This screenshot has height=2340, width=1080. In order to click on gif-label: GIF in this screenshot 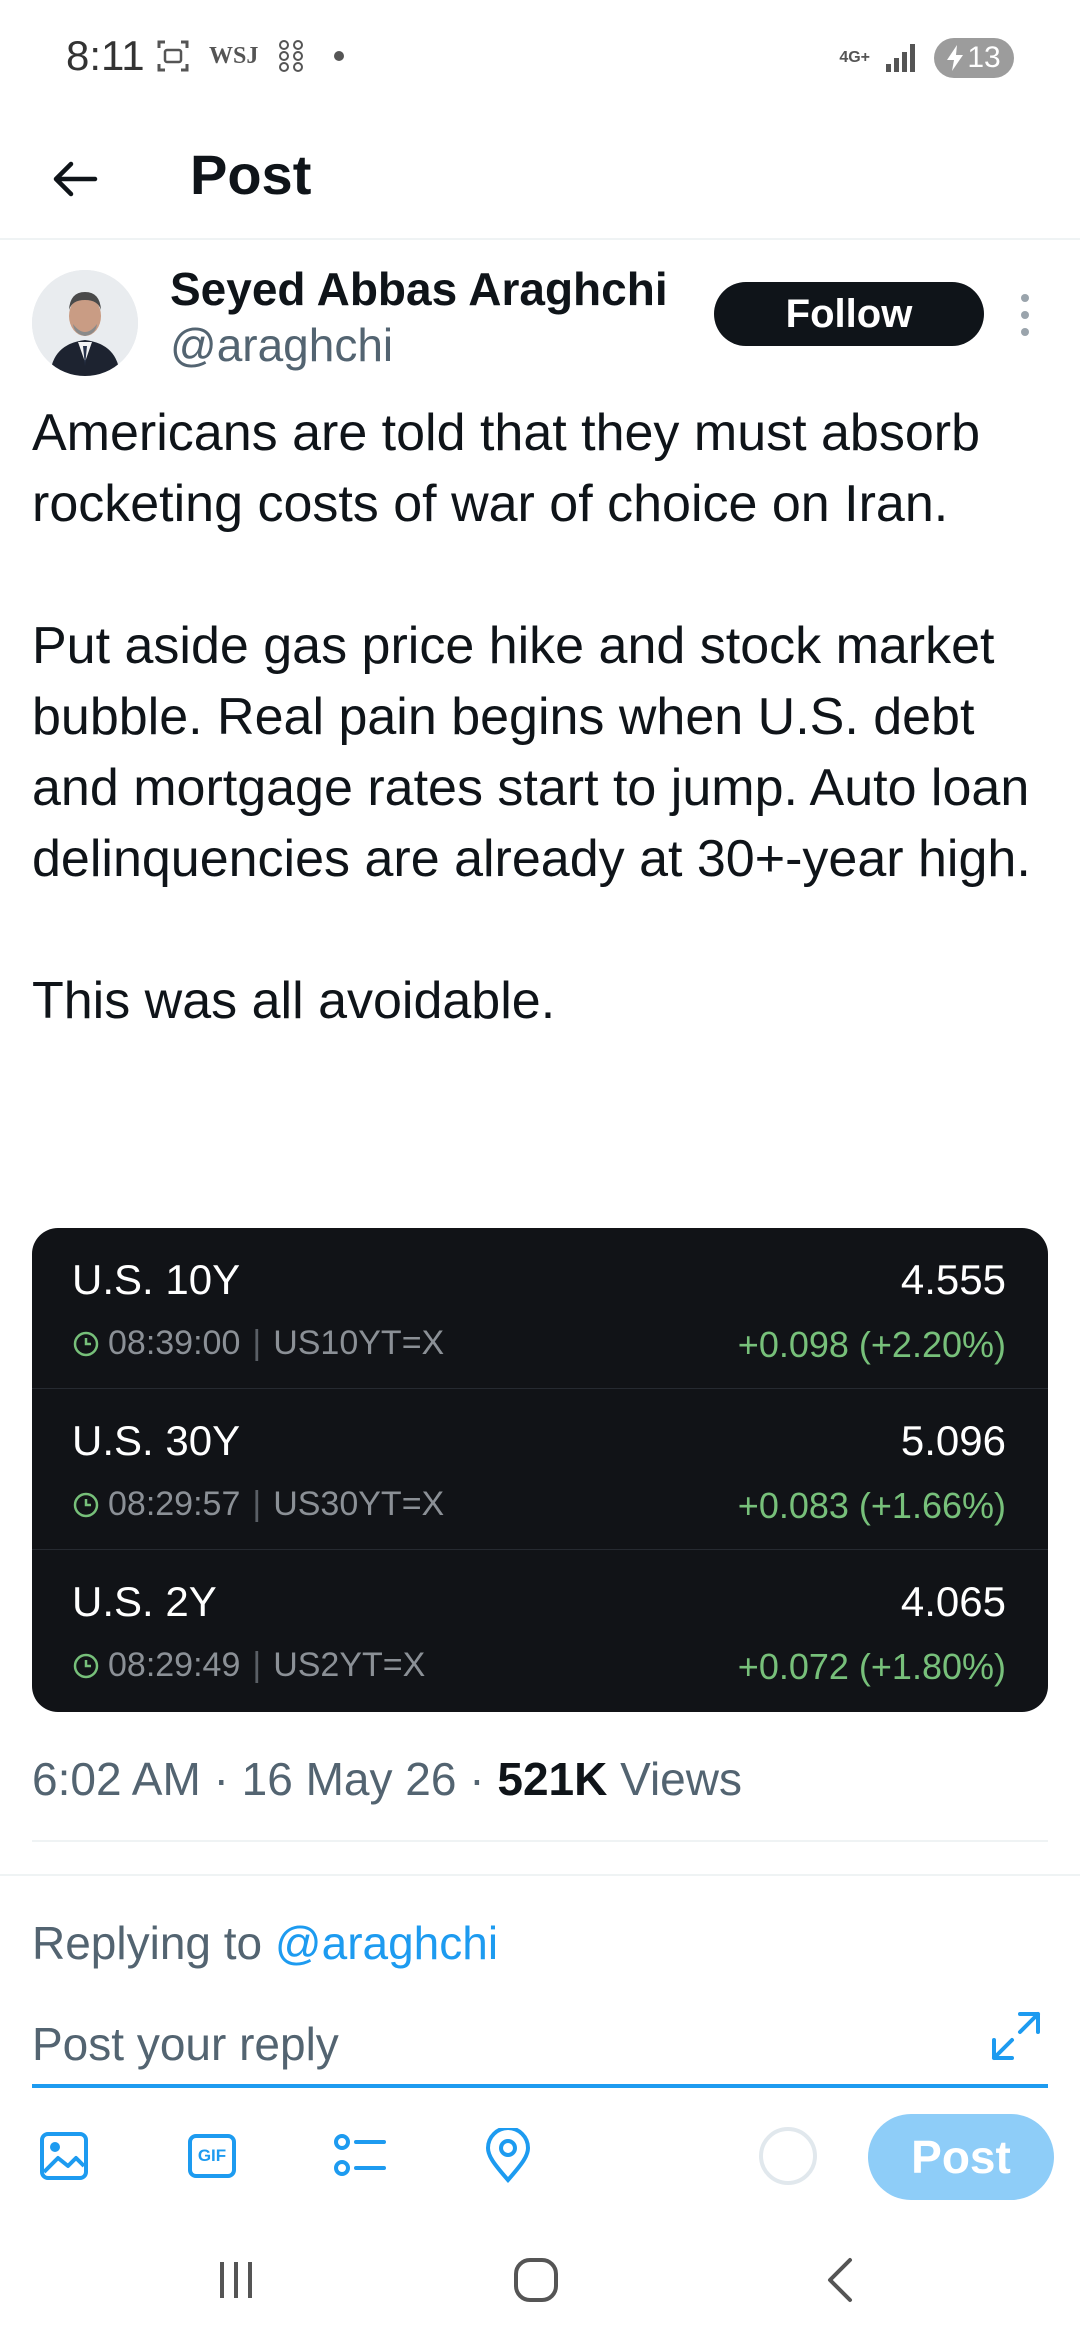, I will do `click(212, 2155)`.